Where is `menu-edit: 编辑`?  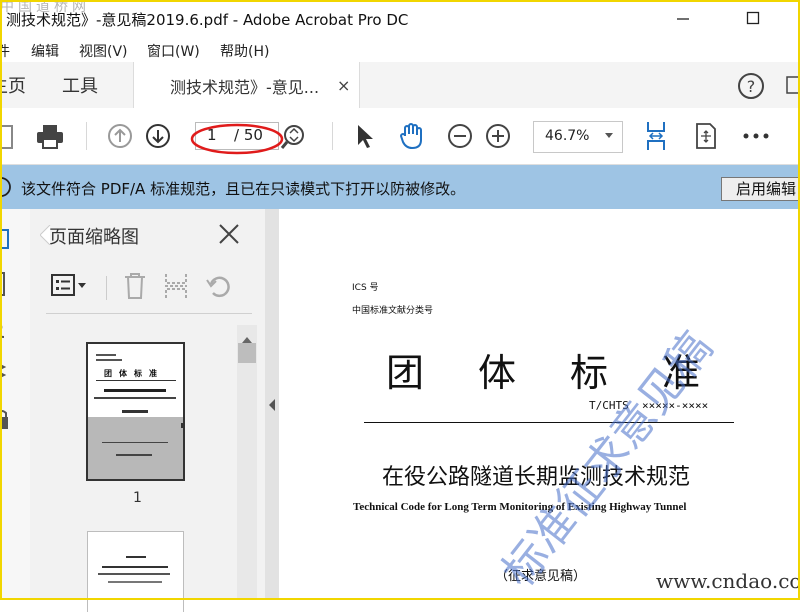
menu-edit: 编辑 is located at coordinates (45, 51).